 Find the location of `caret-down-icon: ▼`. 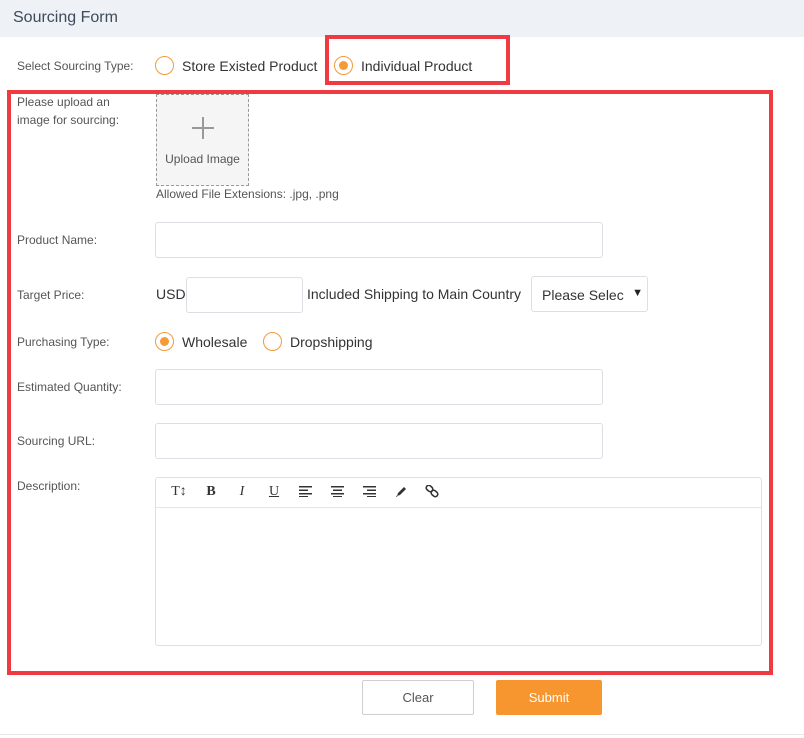

caret-down-icon: ▼ is located at coordinates (637, 293).